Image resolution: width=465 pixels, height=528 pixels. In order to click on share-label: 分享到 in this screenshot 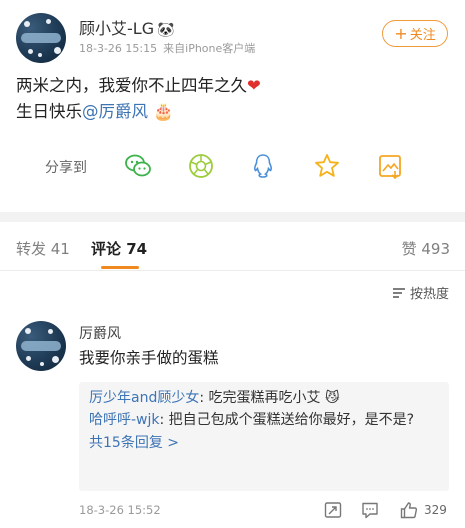, I will do `click(66, 168)`.